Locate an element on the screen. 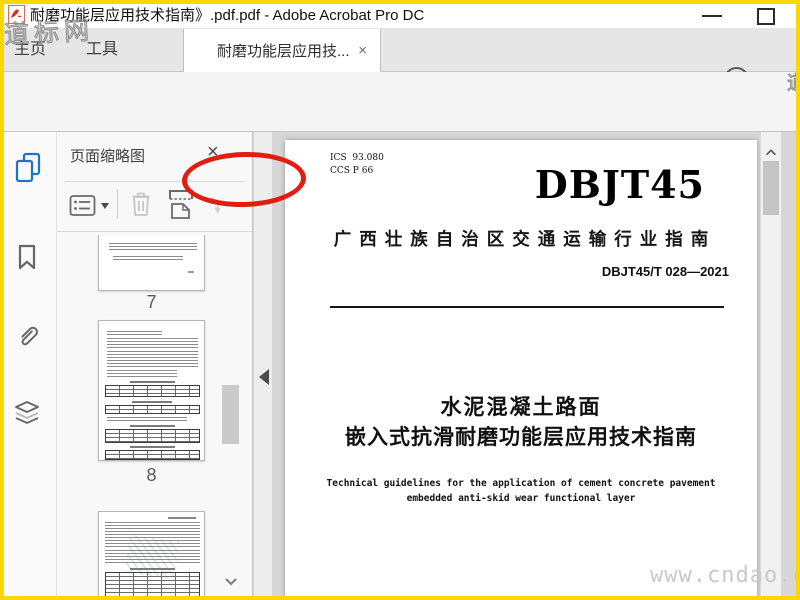 The height and width of the screenshot is (600, 800). doc-rule is located at coordinates (527, 307).